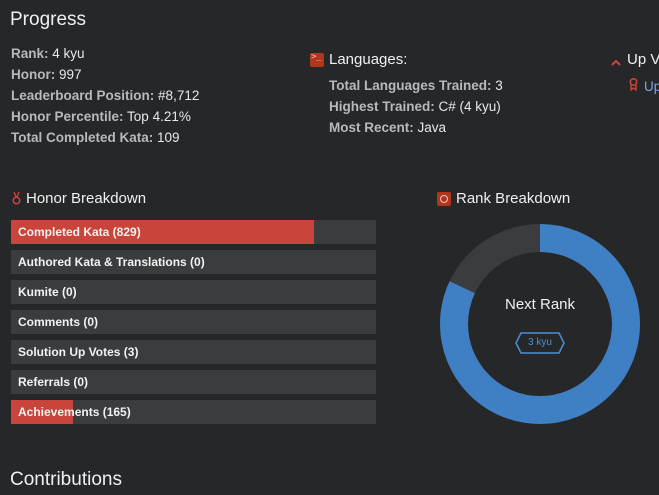  What do you see at coordinates (193, 382) in the screenshot?
I see `honor-bar-referrals: Referrals (0)` at bounding box center [193, 382].